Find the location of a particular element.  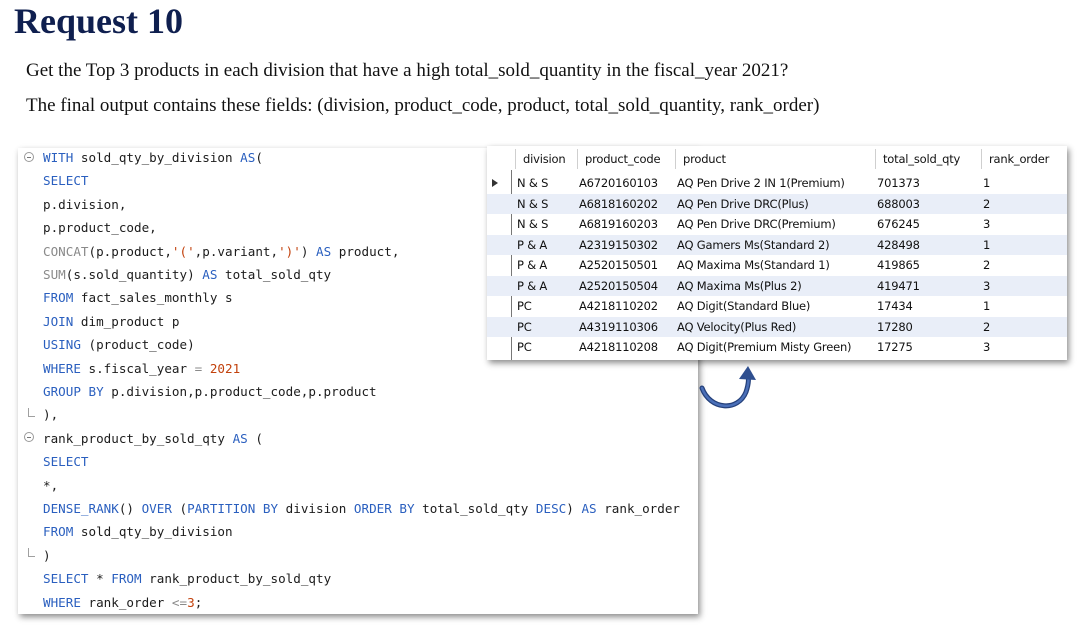

code-token: sold_qty_by_division is located at coordinates (157, 157).